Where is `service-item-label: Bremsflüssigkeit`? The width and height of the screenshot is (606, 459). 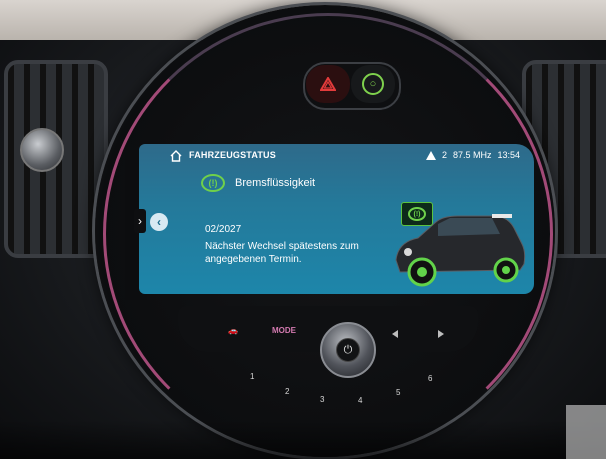
service-item-label: Bremsflüssigkeit is located at coordinates (275, 183).